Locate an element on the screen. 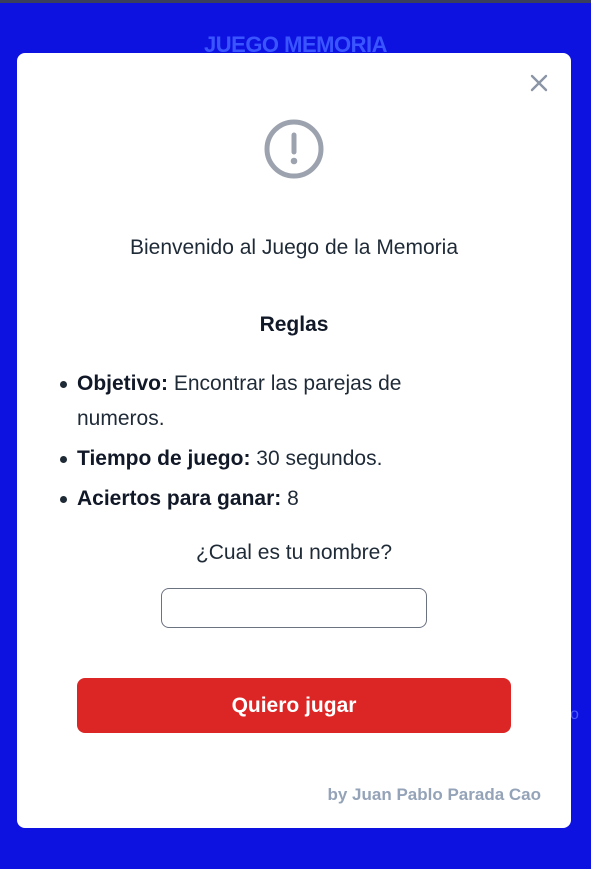  name-question: ¿Cual es tu nombre? is located at coordinates (294, 552).